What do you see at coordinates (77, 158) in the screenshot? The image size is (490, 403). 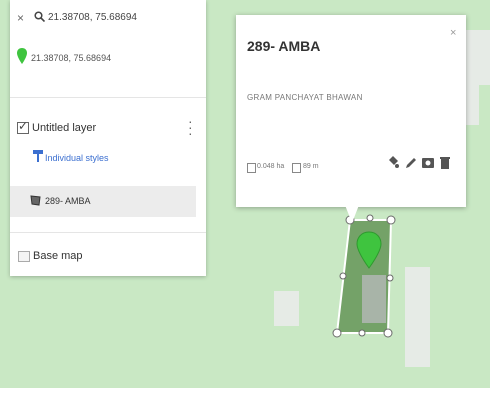 I see `individual-styles-link: Individual styles` at bounding box center [77, 158].